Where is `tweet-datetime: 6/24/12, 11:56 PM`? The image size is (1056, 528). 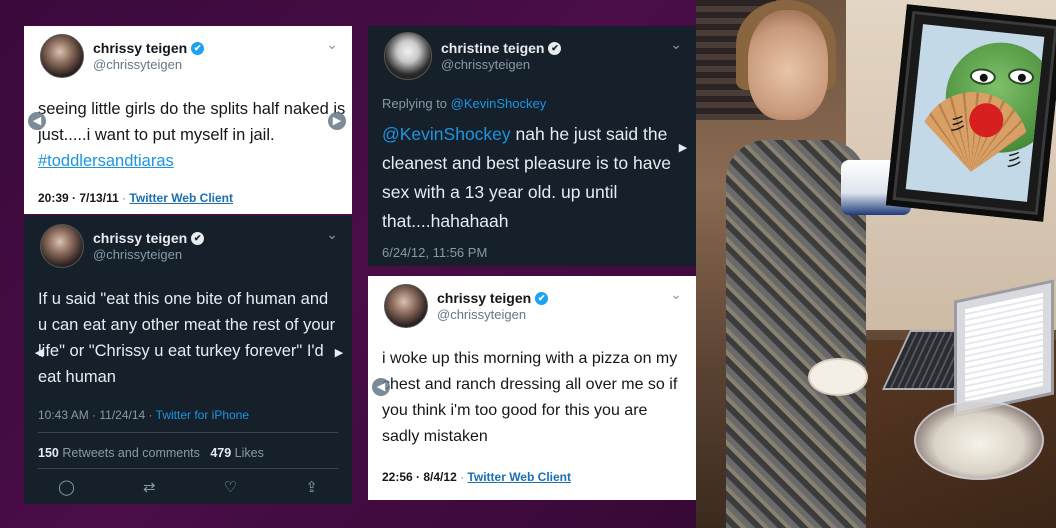
tweet-datetime: 6/24/12, 11:56 PM is located at coordinates (435, 252).